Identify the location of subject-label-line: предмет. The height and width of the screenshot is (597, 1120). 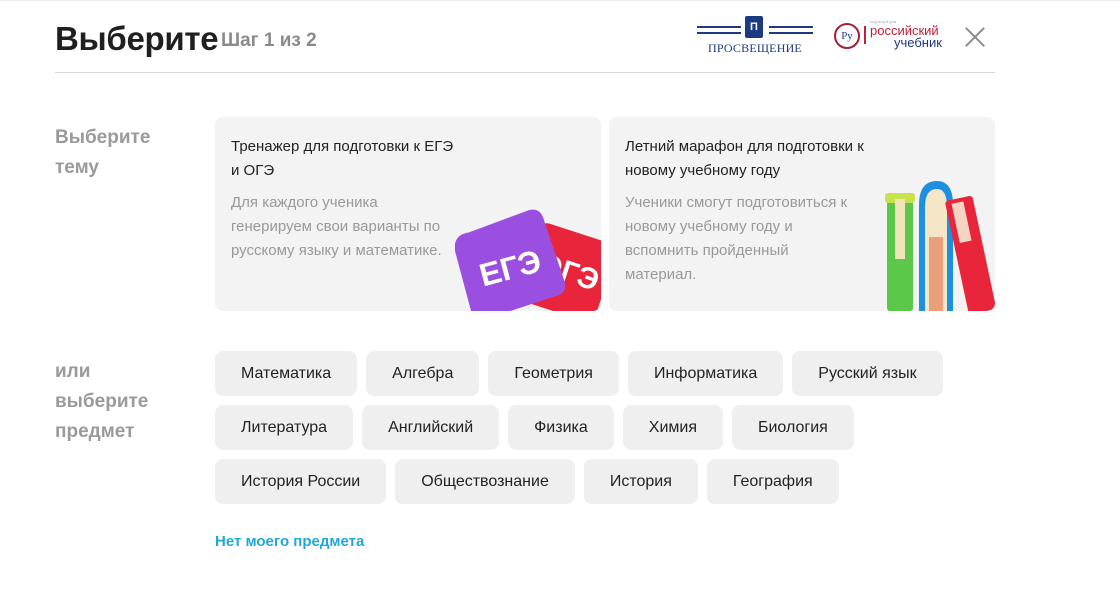
(95, 431).